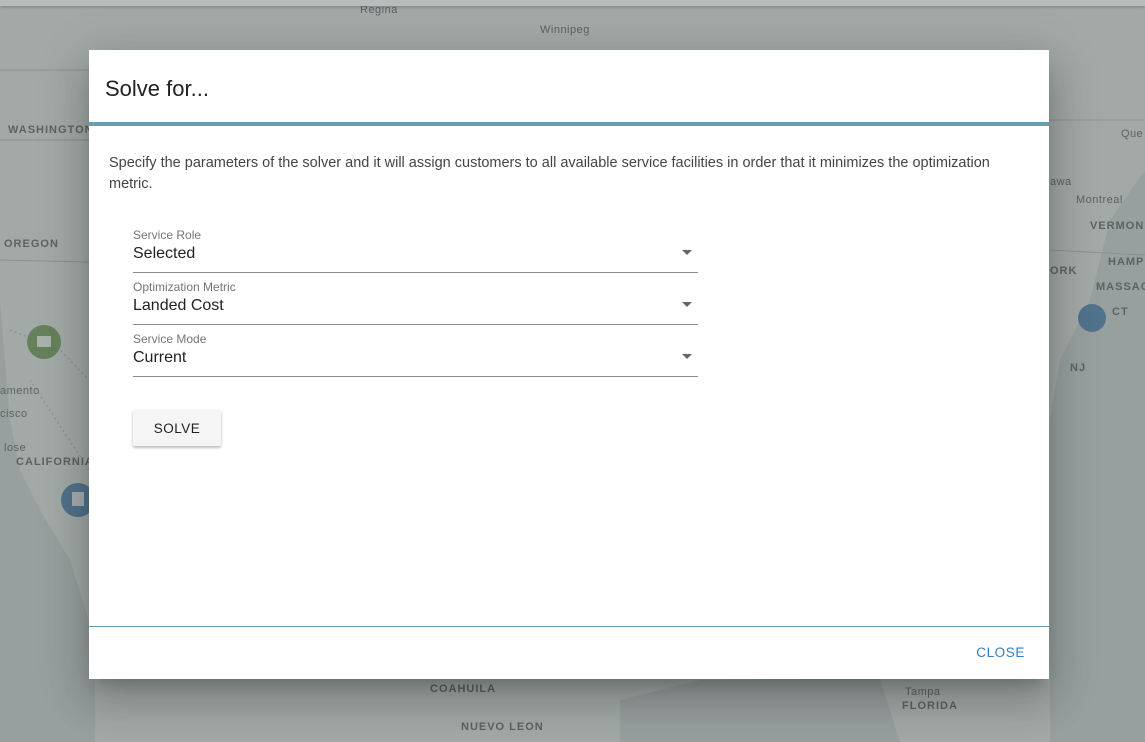 The image size is (1145, 742). What do you see at coordinates (178, 305) in the screenshot?
I see `optimization-metric-value: Landed Cost` at bounding box center [178, 305].